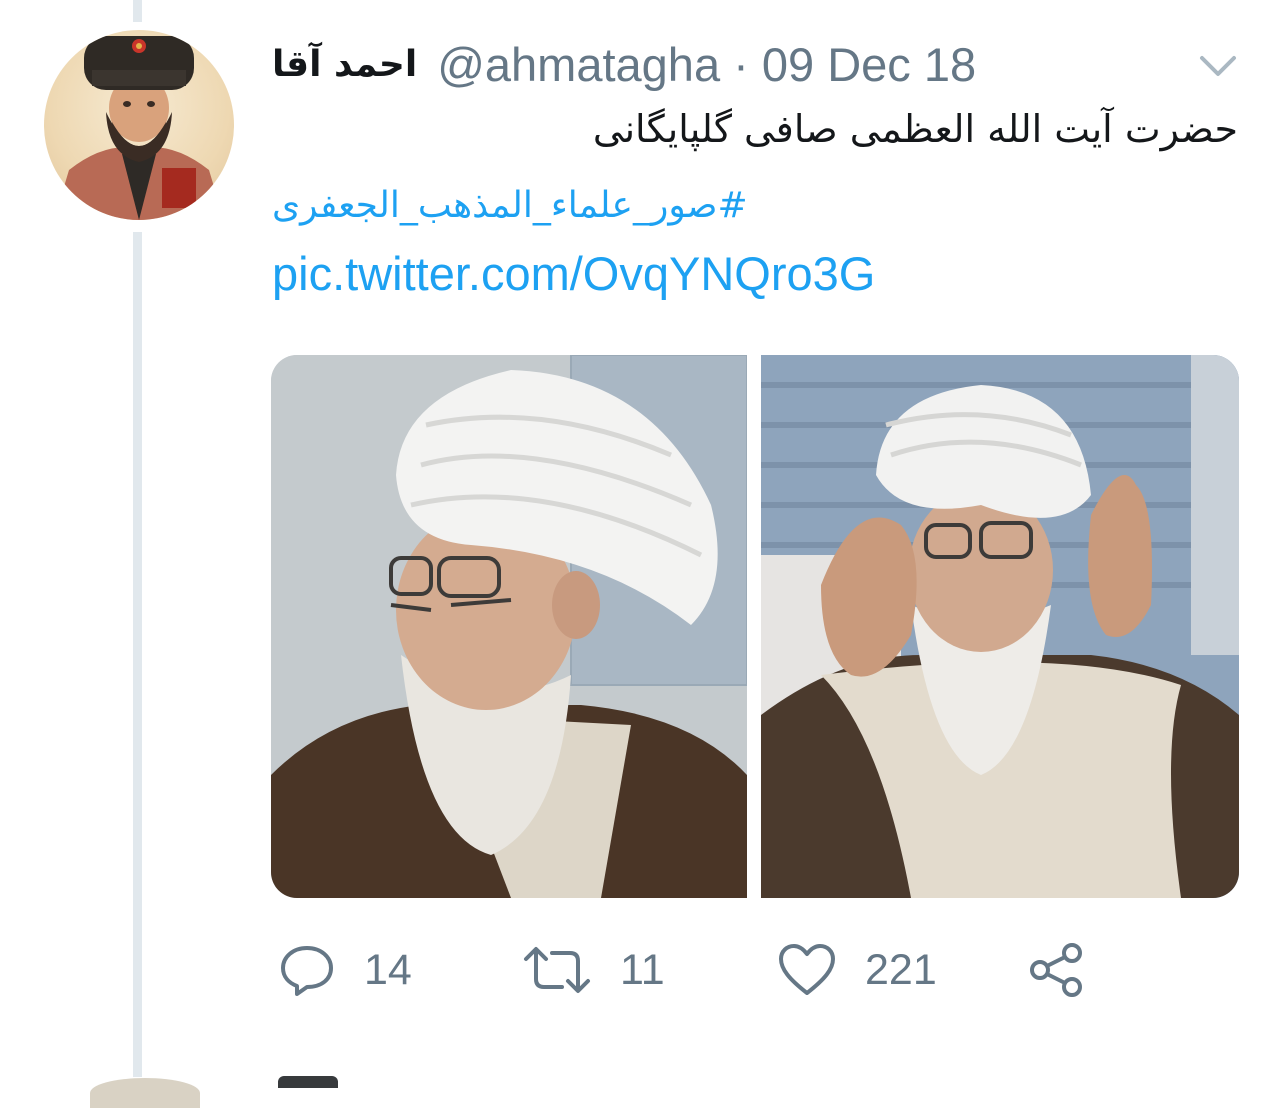 The image size is (1280, 1108). Describe the element at coordinates (901, 969) in the screenshot. I see `like-count: 221` at that location.